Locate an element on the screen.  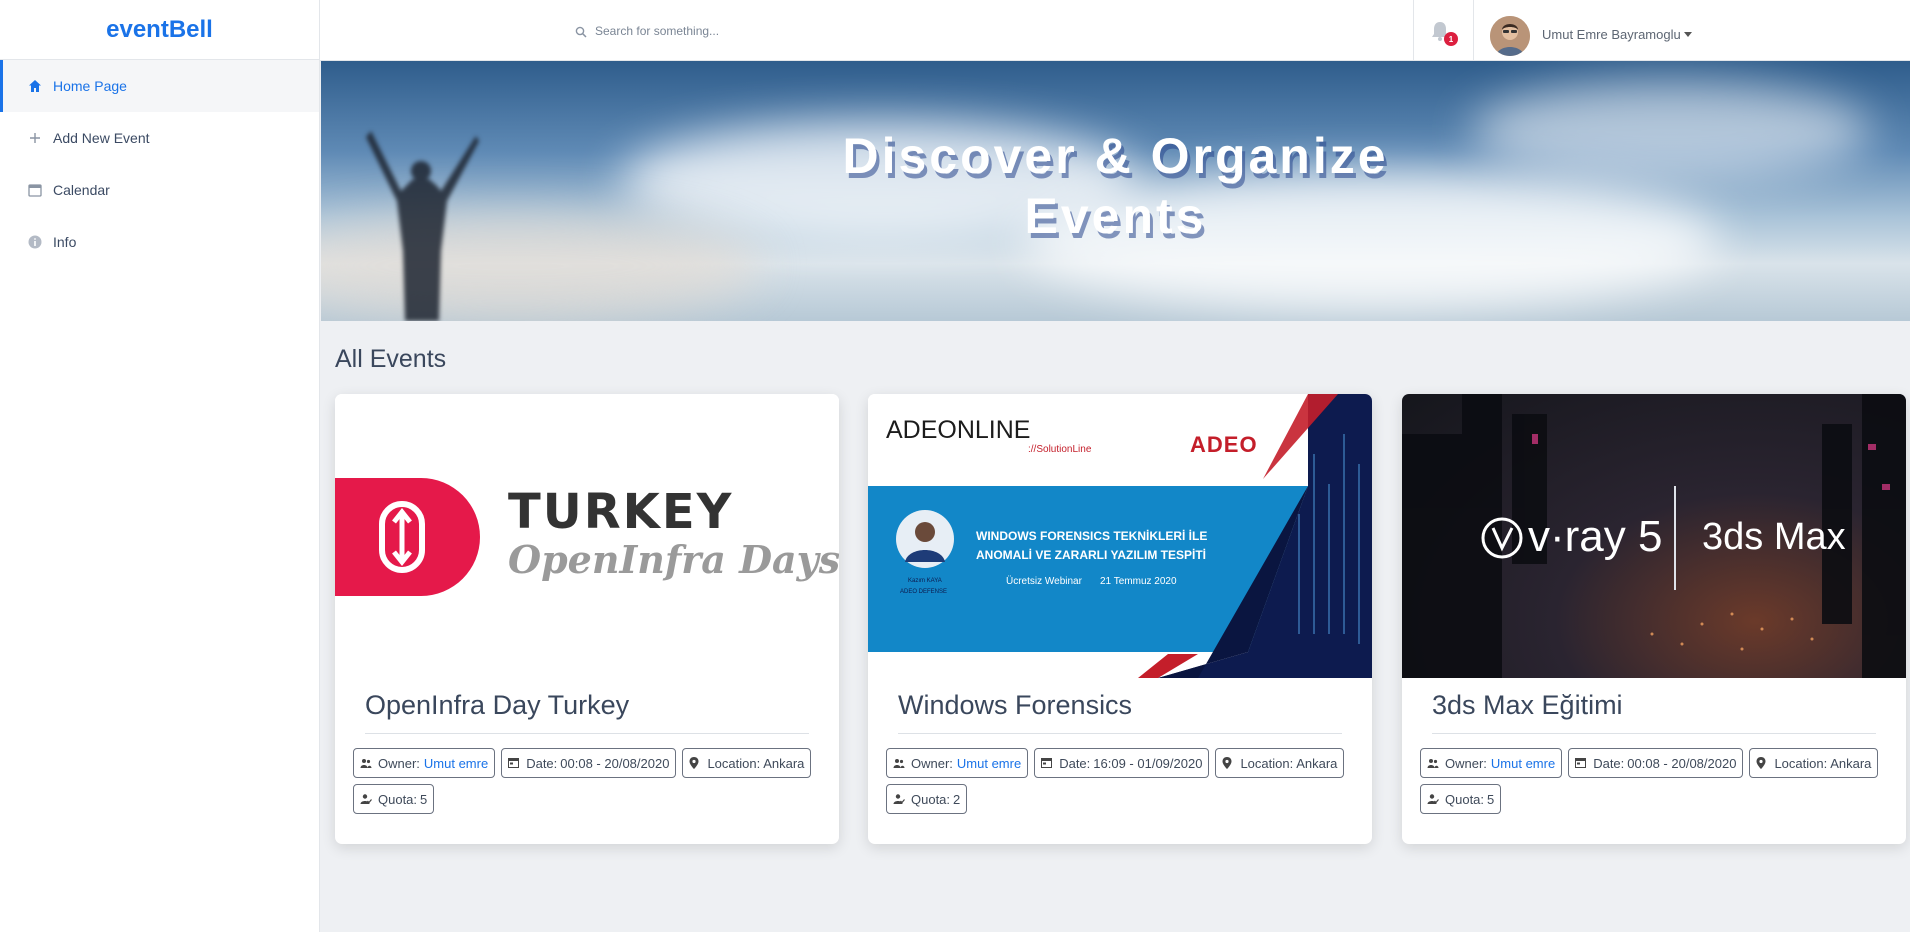
banner-text: Kazım KAYA is located at coordinates (925, 581).